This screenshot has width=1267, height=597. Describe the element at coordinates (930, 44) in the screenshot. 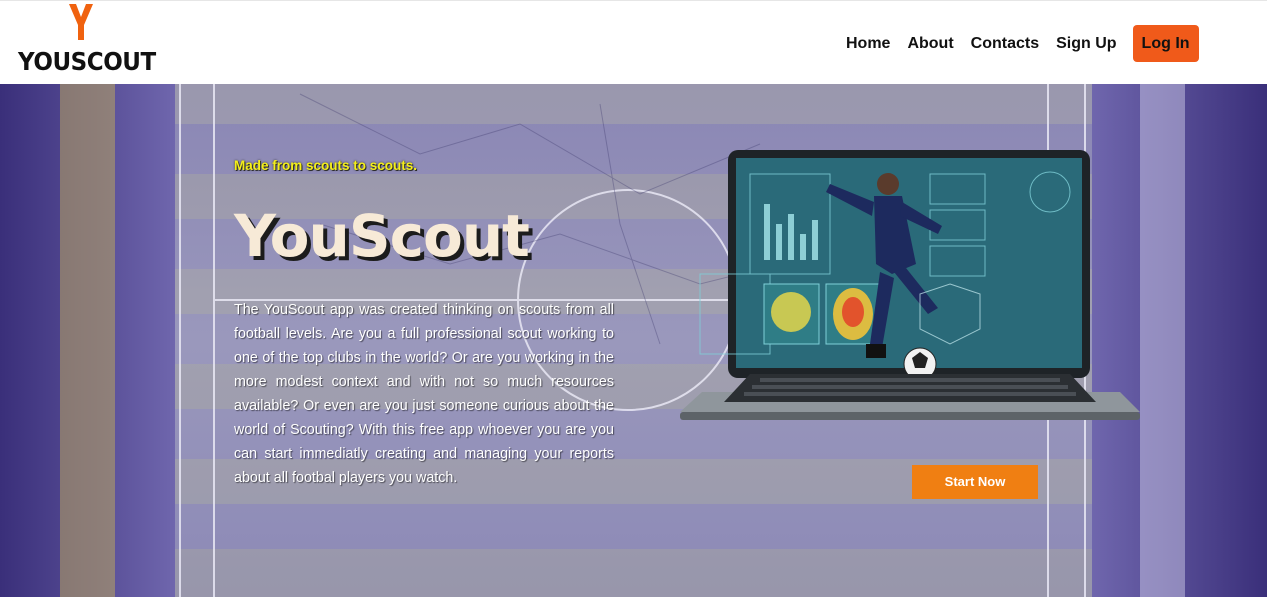

I see `nav-about-link: About` at that location.